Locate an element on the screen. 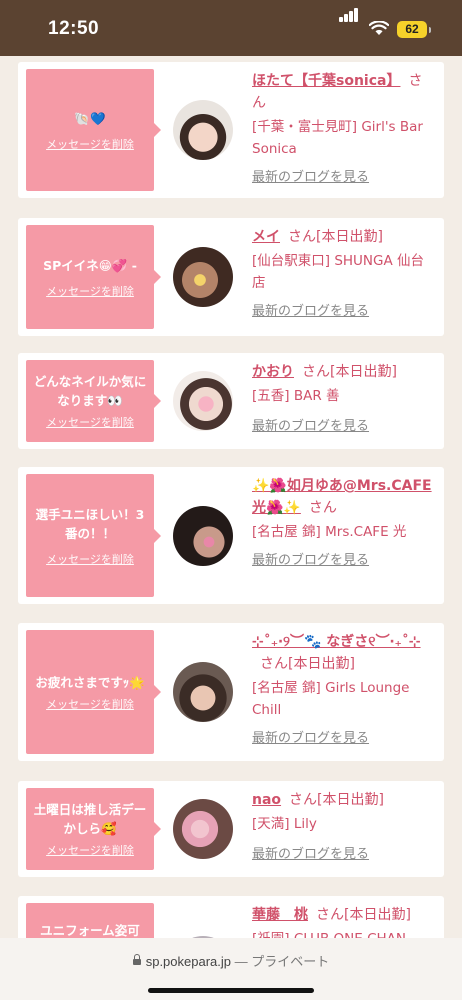  message-text: どんなネイルか気になります👀 is located at coordinates (90, 391).